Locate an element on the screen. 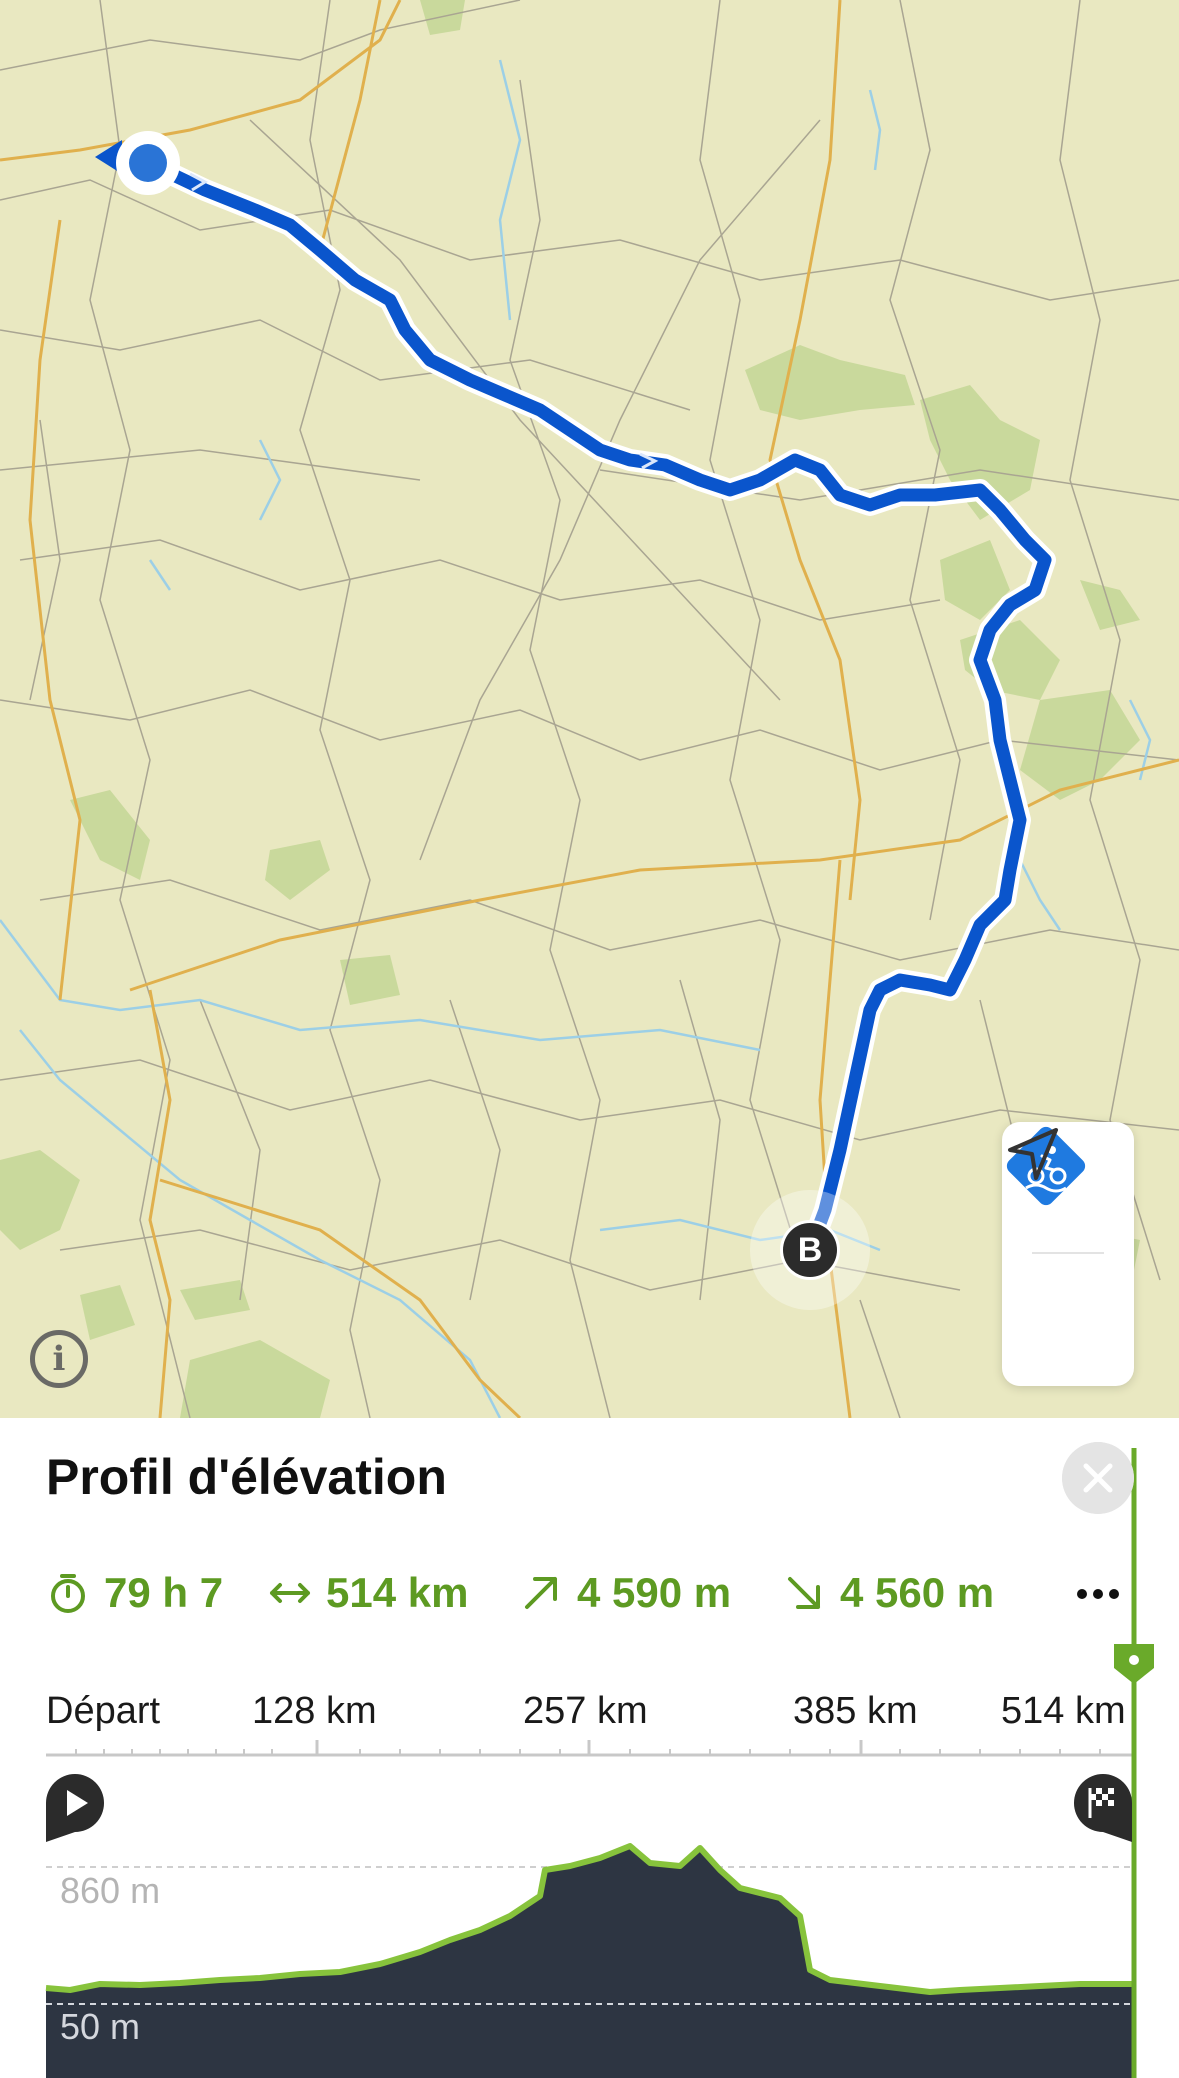 The image size is (1179, 2078). descent-arrow-icon is located at coordinates (804, 1593).